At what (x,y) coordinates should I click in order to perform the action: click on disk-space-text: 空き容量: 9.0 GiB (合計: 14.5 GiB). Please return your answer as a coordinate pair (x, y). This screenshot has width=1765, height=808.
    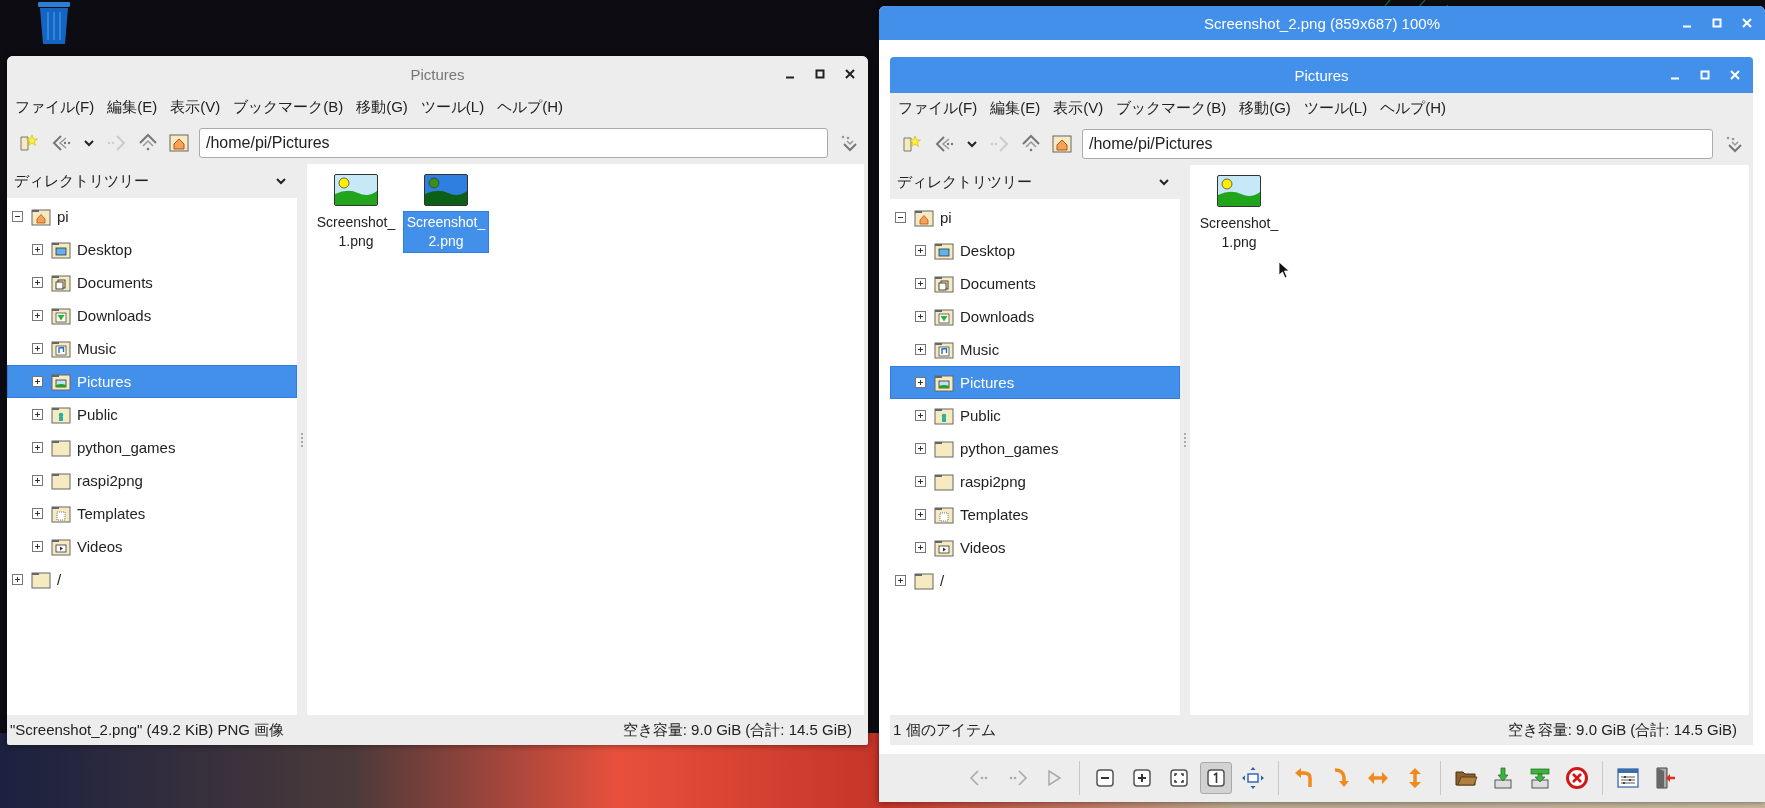
    Looking at the image, I should click on (737, 730).